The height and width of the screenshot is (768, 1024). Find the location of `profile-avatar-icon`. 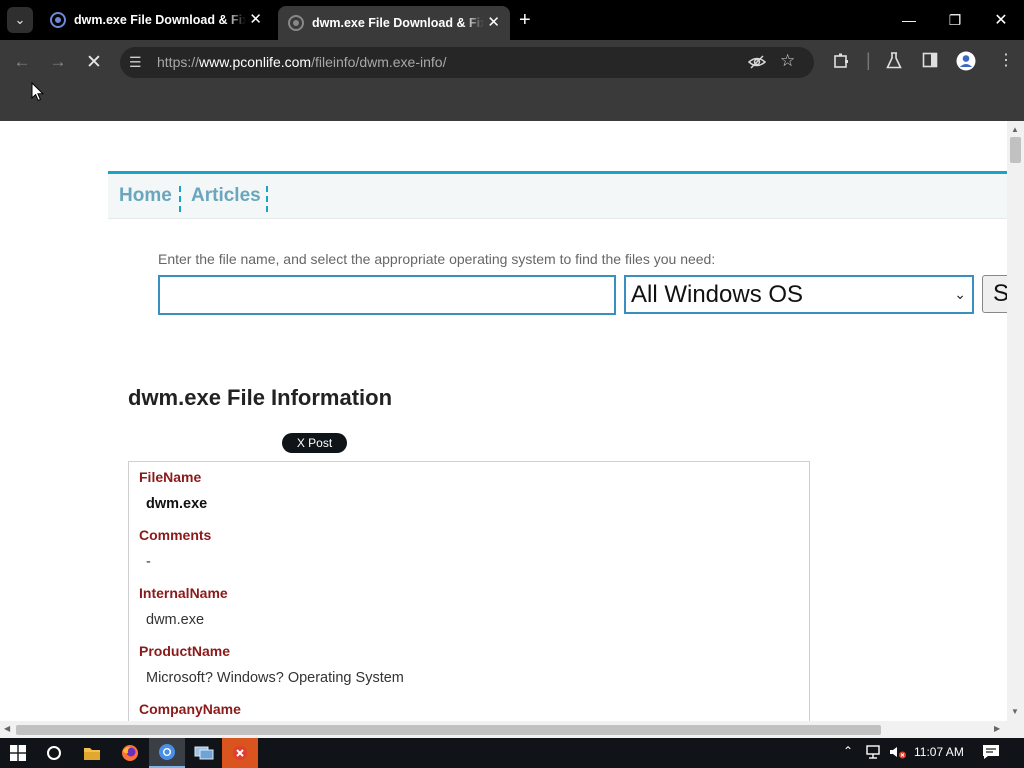

profile-avatar-icon is located at coordinates (966, 63).